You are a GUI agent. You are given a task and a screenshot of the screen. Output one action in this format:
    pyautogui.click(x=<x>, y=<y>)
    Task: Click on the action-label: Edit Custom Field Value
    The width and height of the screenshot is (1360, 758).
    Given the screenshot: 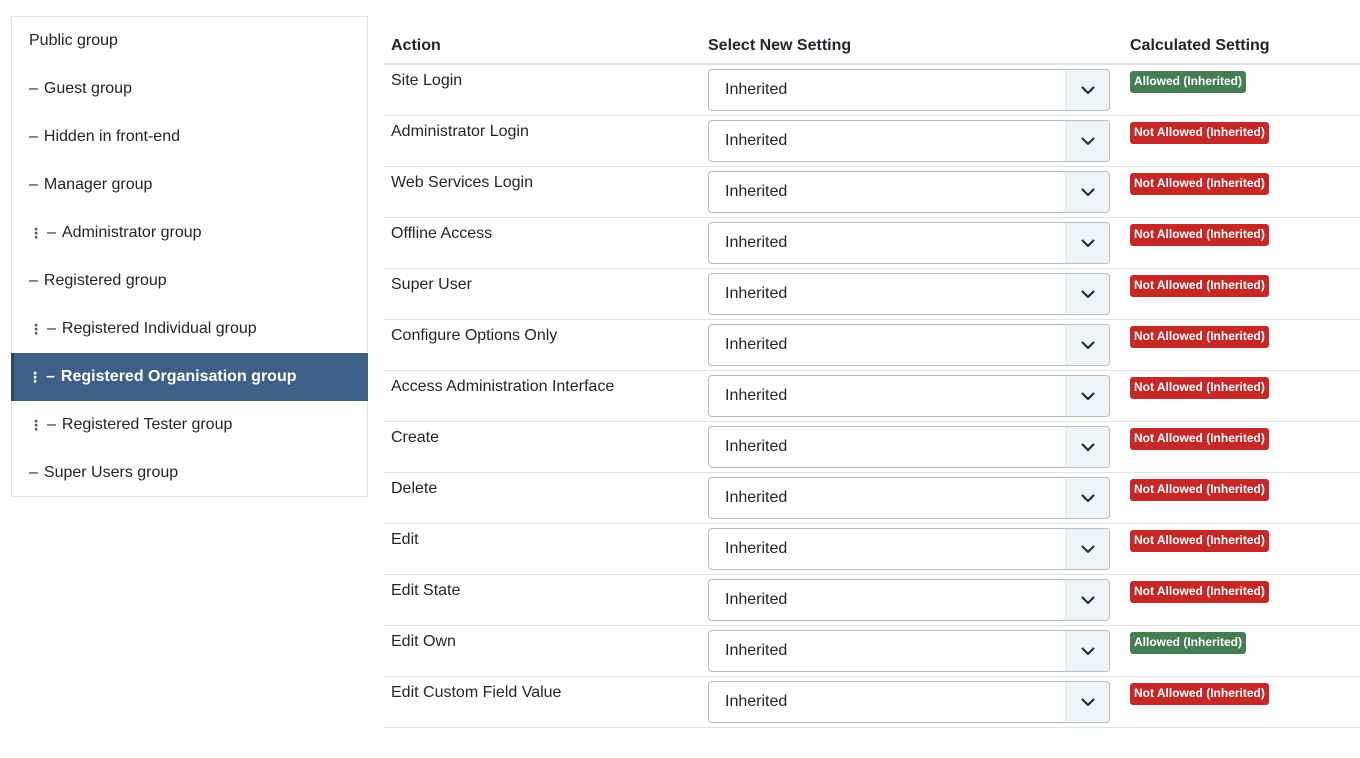 What is the action you would take?
    pyautogui.click(x=476, y=692)
    